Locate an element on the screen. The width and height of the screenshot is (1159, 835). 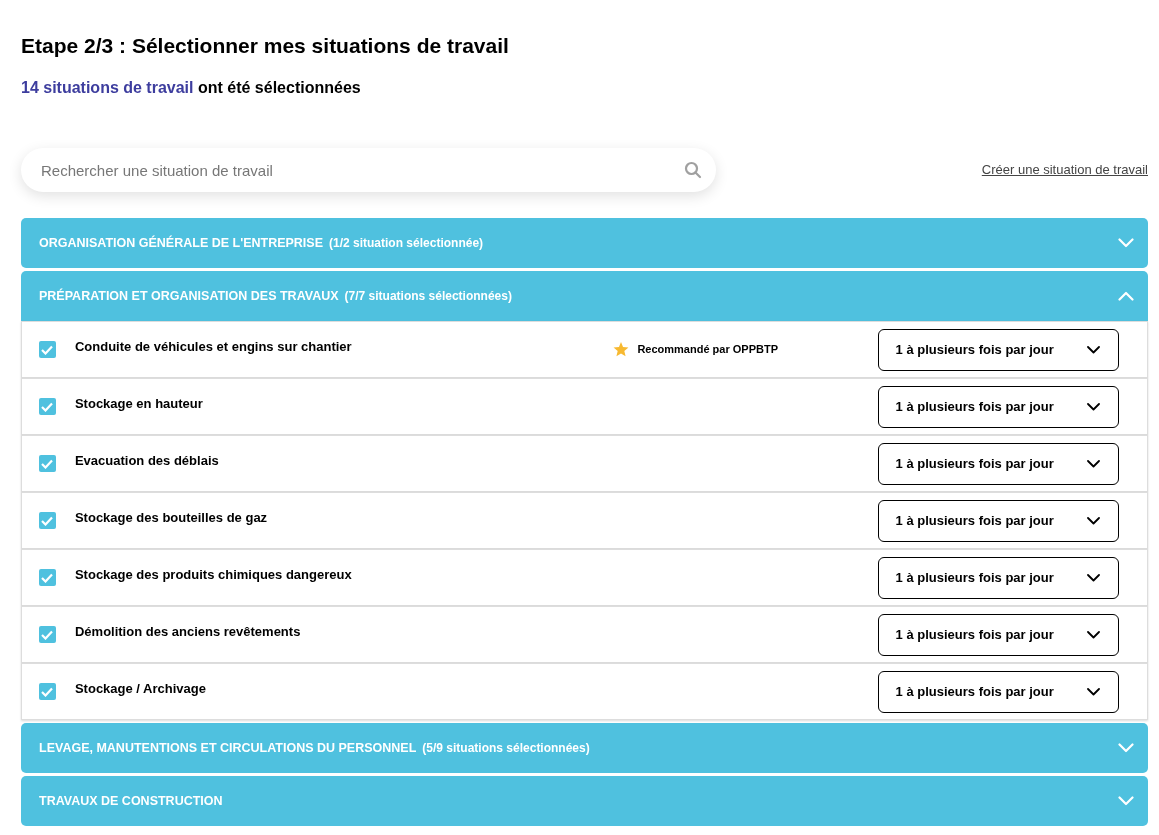
situation-label: Evacuation des déblais is located at coordinates (147, 460).